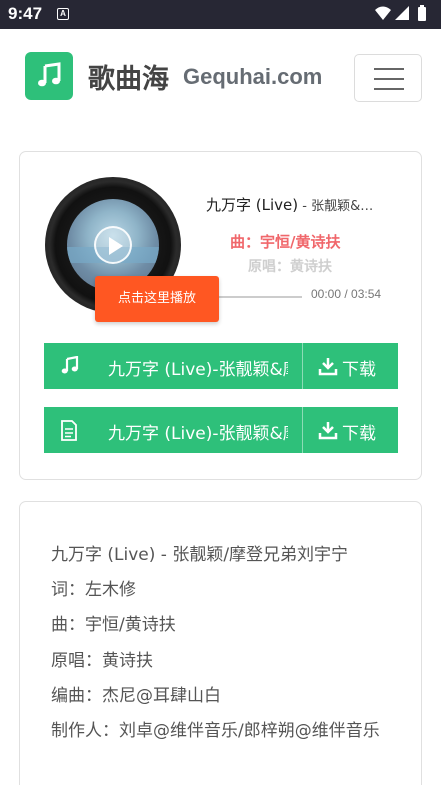  I want to click on status-time: 9:47, so click(25, 13).